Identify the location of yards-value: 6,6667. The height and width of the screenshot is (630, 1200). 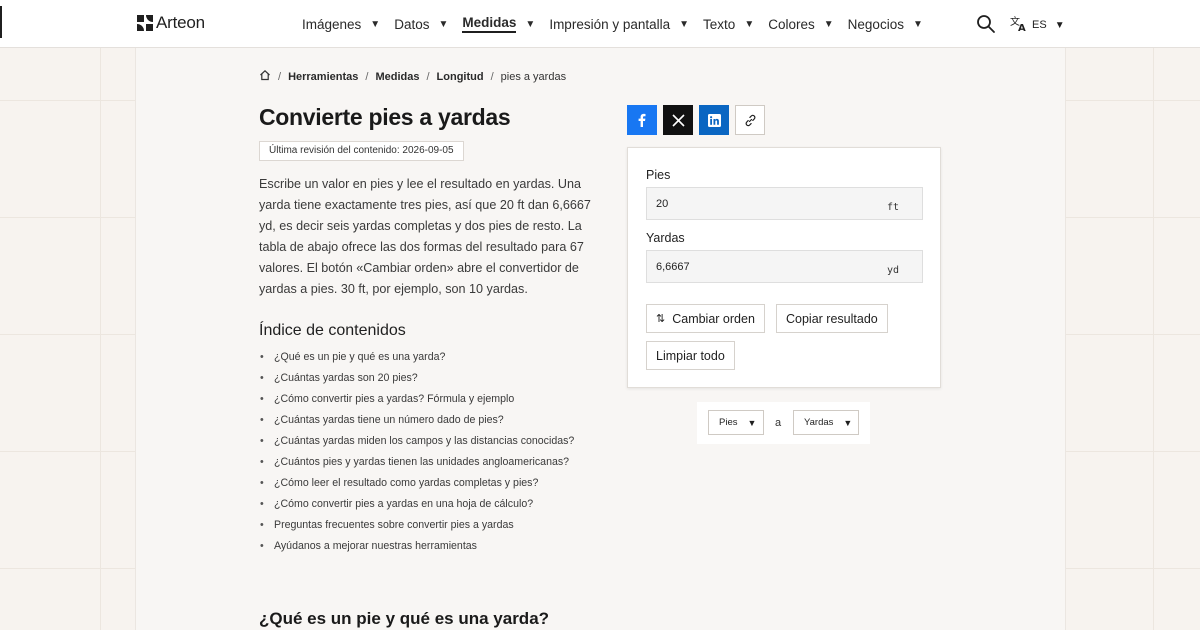
(673, 267).